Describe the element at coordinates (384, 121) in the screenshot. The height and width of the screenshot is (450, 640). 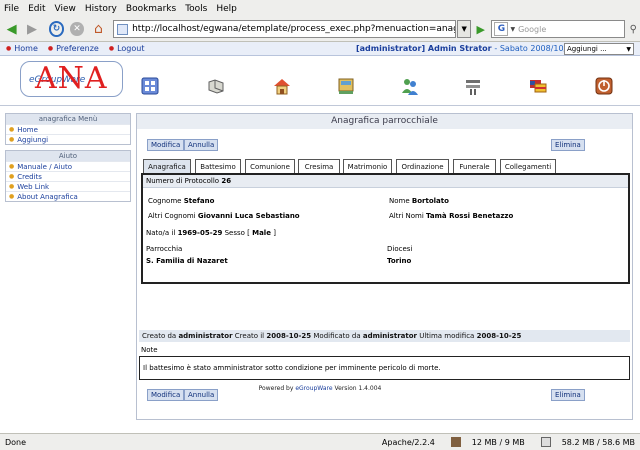
I see `page-title: Anagrafica parrocchiale` at that location.